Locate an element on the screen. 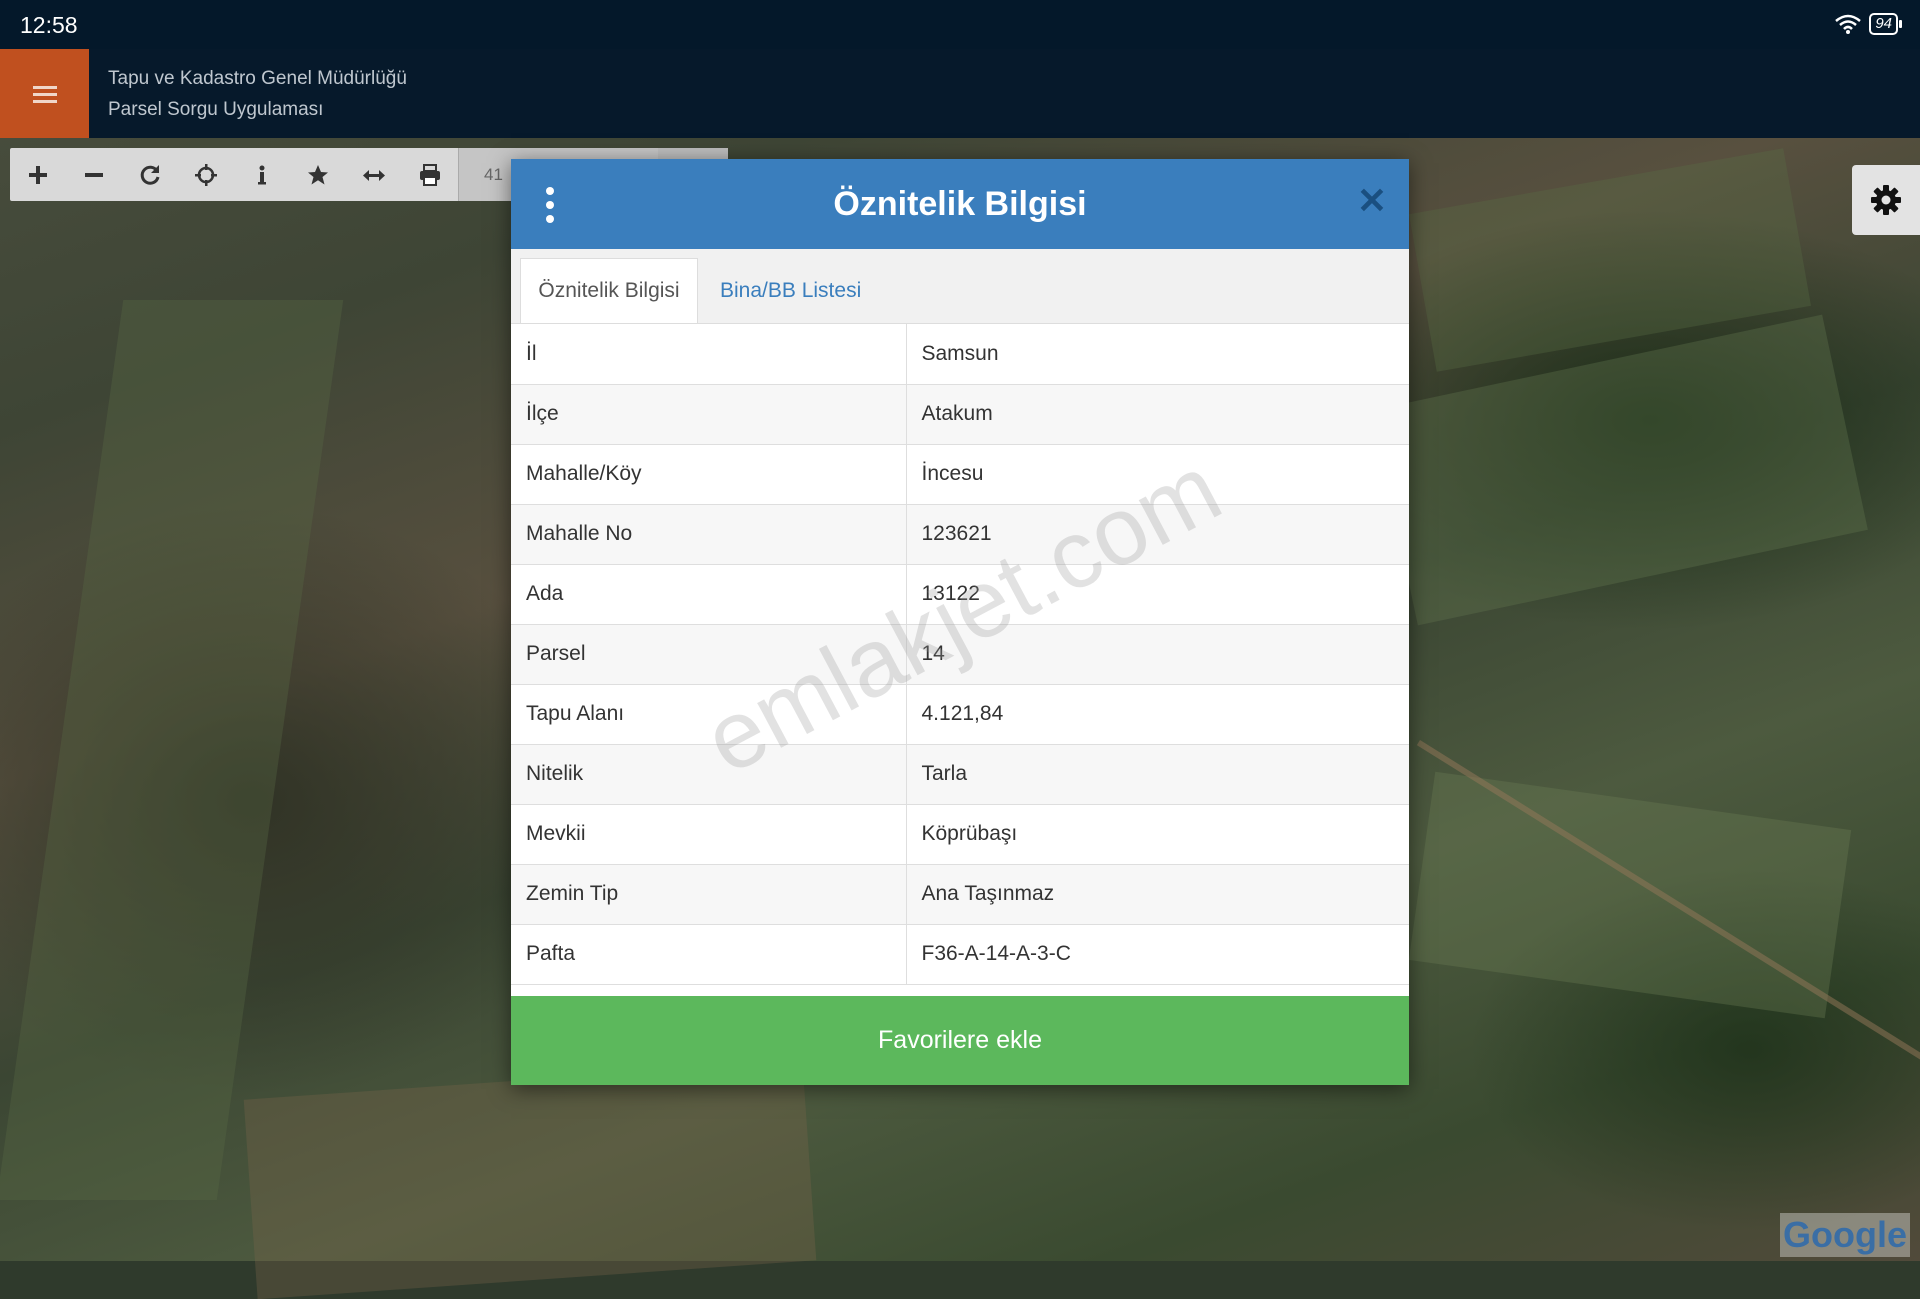 Image resolution: width=1920 pixels, height=1299 pixels. star-icon is located at coordinates (318, 174).